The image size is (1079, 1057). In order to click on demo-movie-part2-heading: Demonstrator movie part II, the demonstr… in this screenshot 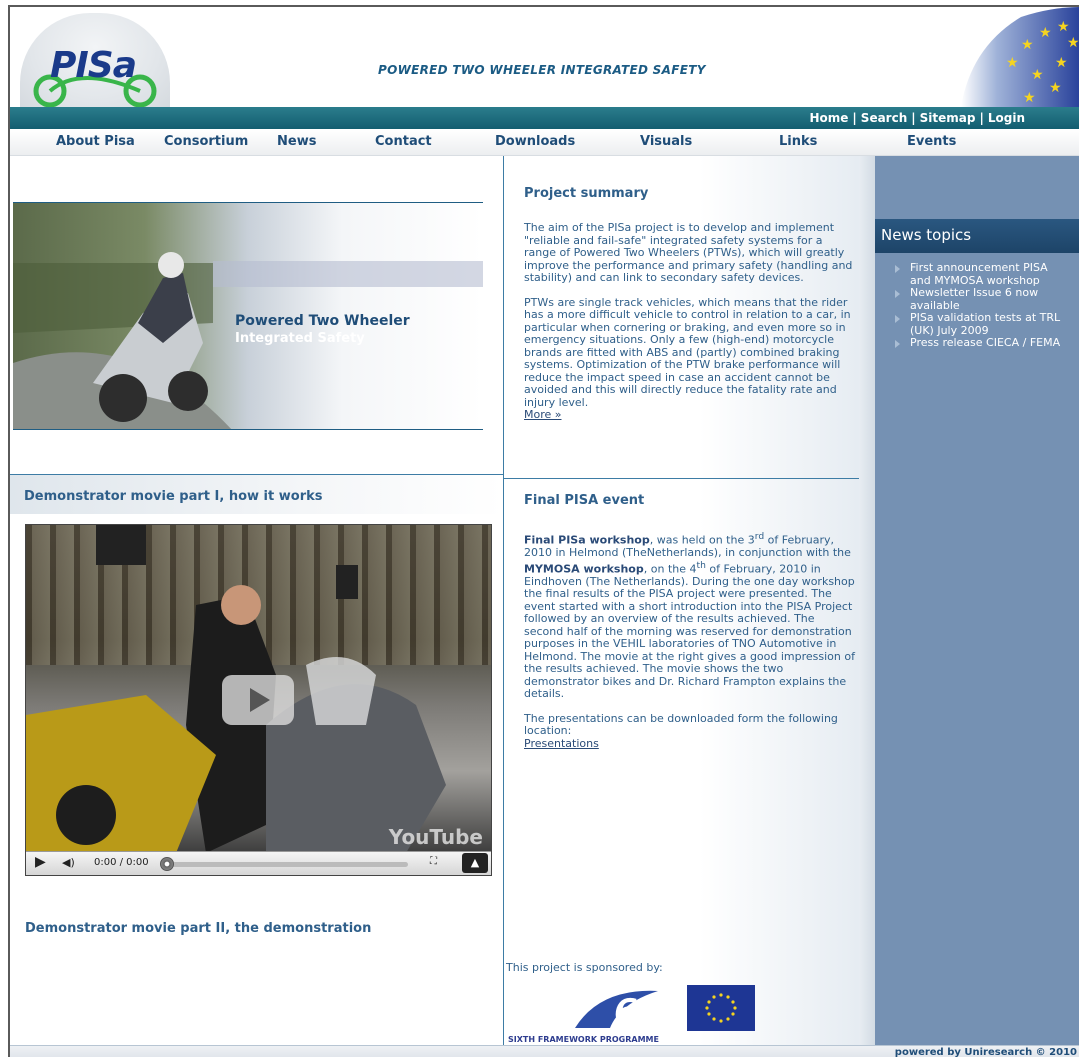, I will do `click(198, 928)`.